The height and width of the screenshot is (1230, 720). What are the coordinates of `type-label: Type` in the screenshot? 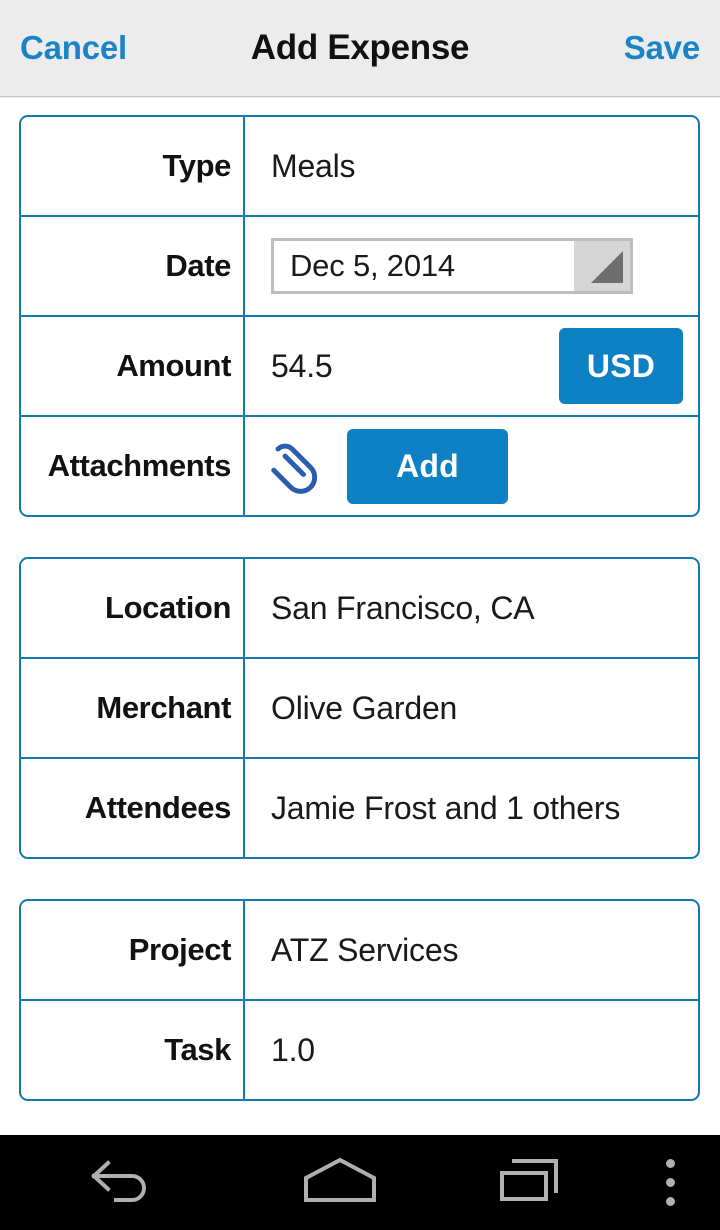 It's located at (133, 166).